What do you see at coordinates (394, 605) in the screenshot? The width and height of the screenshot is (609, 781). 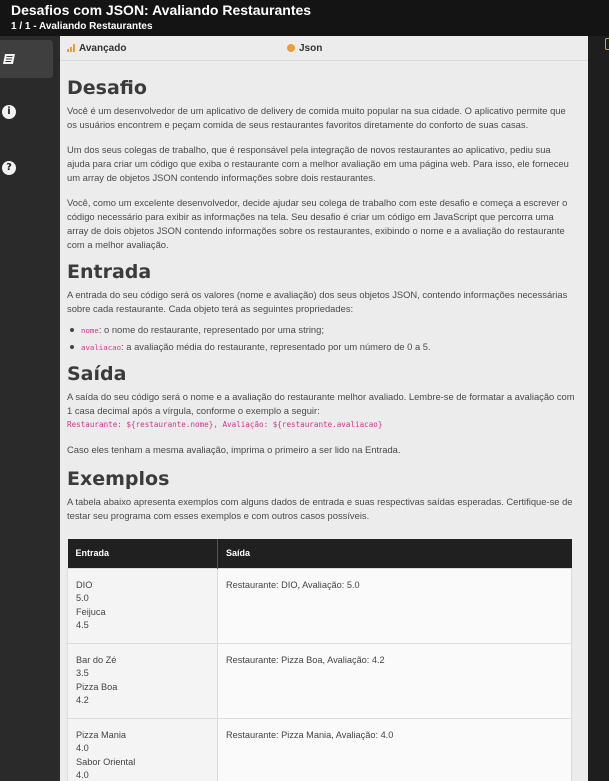 I see `example-output: Restaurante: DIO, Avaliação: 5.0` at bounding box center [394, 605].